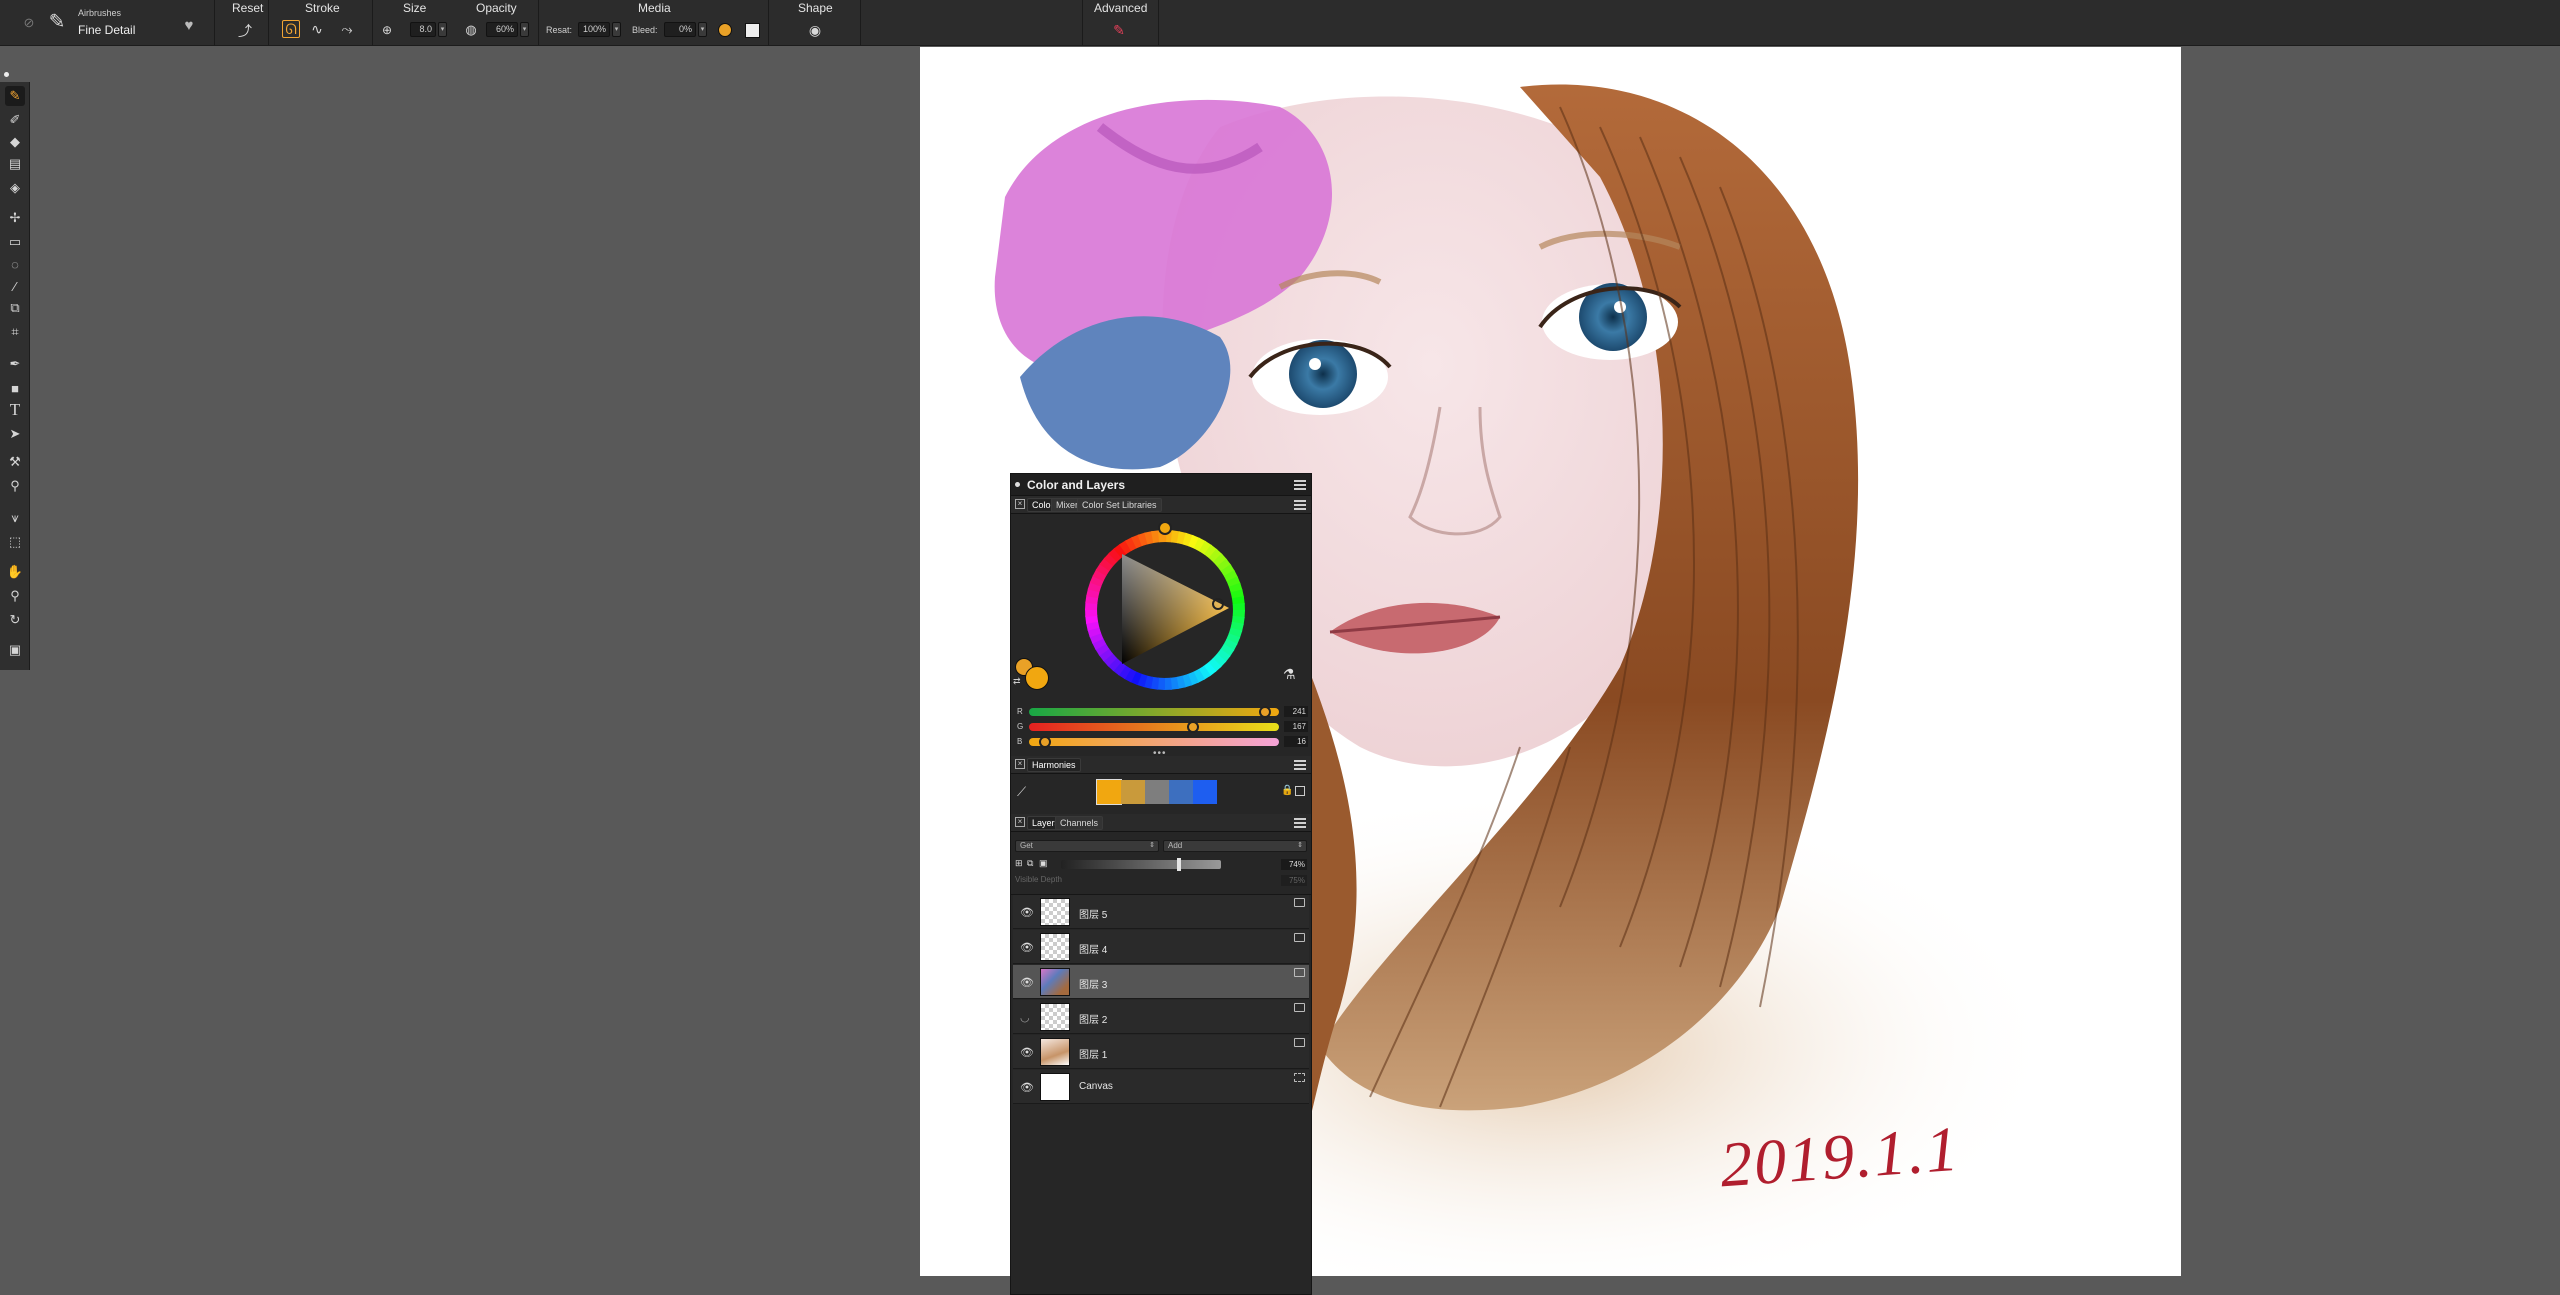 The image size is (2560, 1295). What do you see at coordinates (106, 30) in the screenshot?
I see `brush-variant: Fine Detail` at bounding box center [106, 30].